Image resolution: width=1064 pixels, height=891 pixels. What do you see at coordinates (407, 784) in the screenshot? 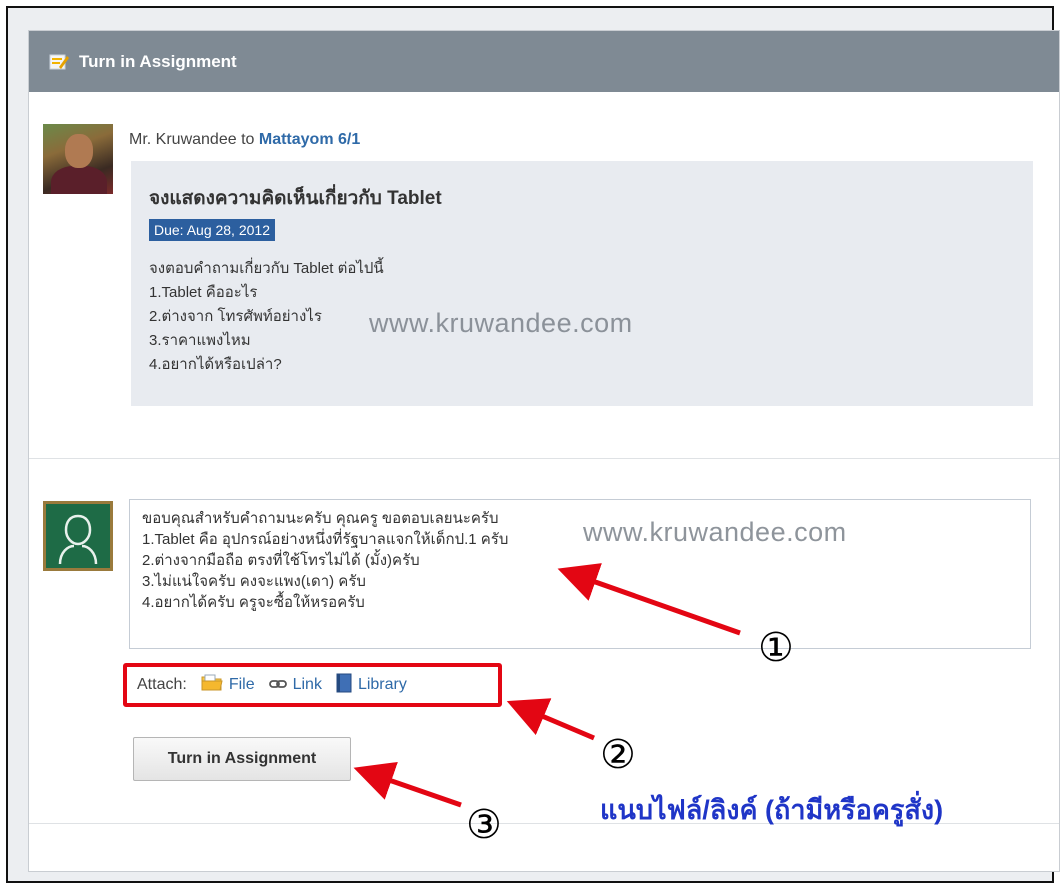
I see `arrow-to-submit` at bounding box center [407, 784].